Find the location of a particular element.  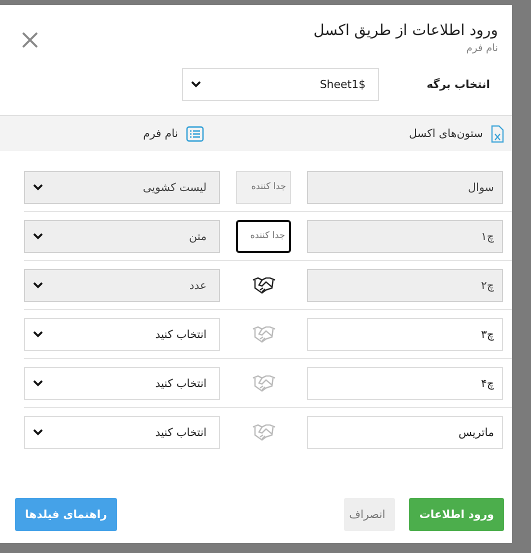

close-icon is located at coordinates (30, 40).